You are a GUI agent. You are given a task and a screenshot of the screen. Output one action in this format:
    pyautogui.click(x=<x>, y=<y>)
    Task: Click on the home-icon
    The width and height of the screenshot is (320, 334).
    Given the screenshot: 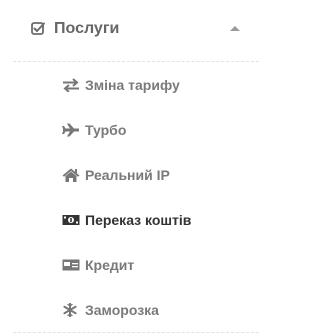 What is the action you would take?
    pyautogui.click(x=71, y=175)
    